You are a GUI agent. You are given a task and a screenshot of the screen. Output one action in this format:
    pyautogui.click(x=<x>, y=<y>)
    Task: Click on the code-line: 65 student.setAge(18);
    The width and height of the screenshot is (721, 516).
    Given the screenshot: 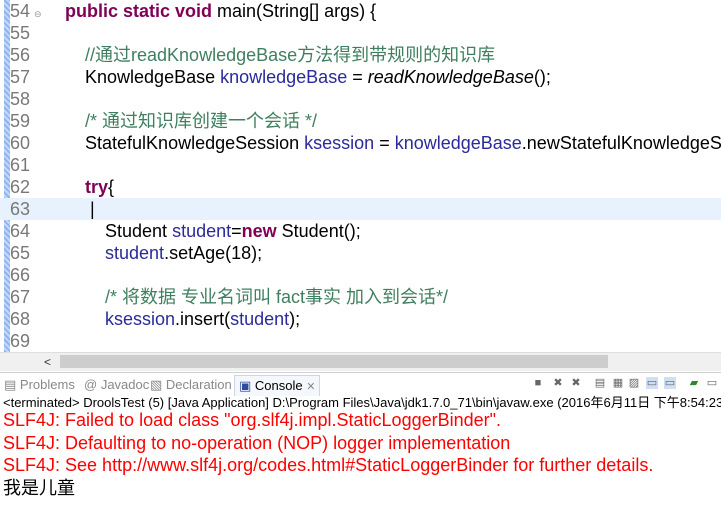 What is the action you would take?
    pyautogui.click(x=360, y=253)
    